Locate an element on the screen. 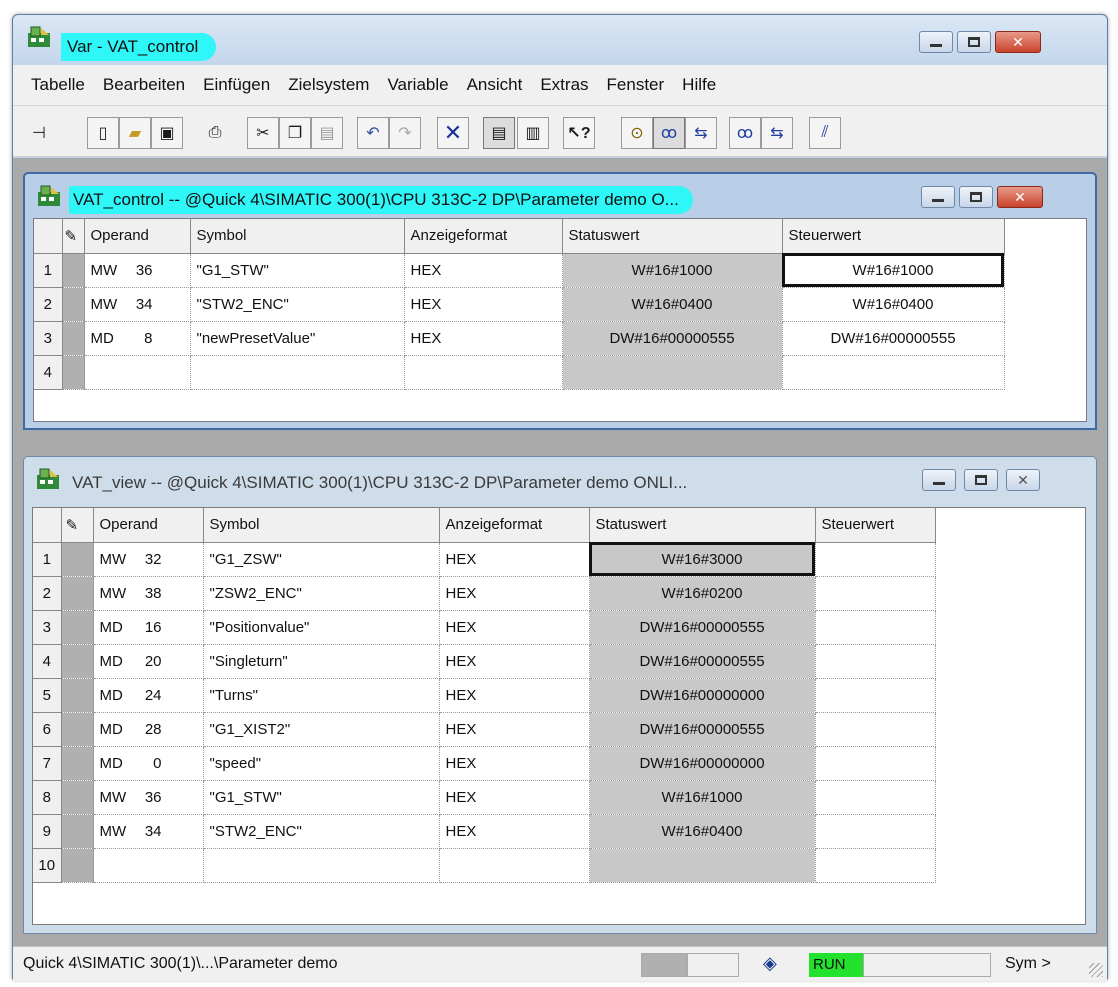 This screenshot has width=1118, height=987. redo-button: ↷ is located at coordinates (405, 133).